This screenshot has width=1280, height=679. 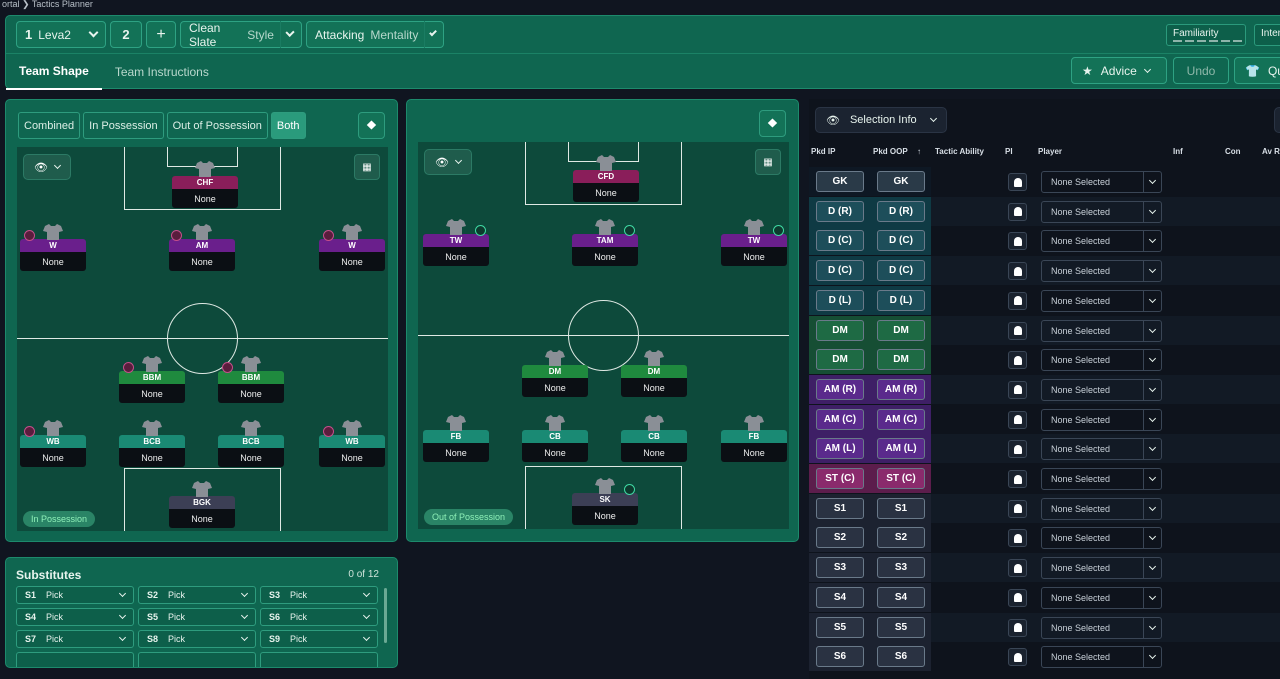 I want to click on col-player: Player, so click(x=1050, y=151).